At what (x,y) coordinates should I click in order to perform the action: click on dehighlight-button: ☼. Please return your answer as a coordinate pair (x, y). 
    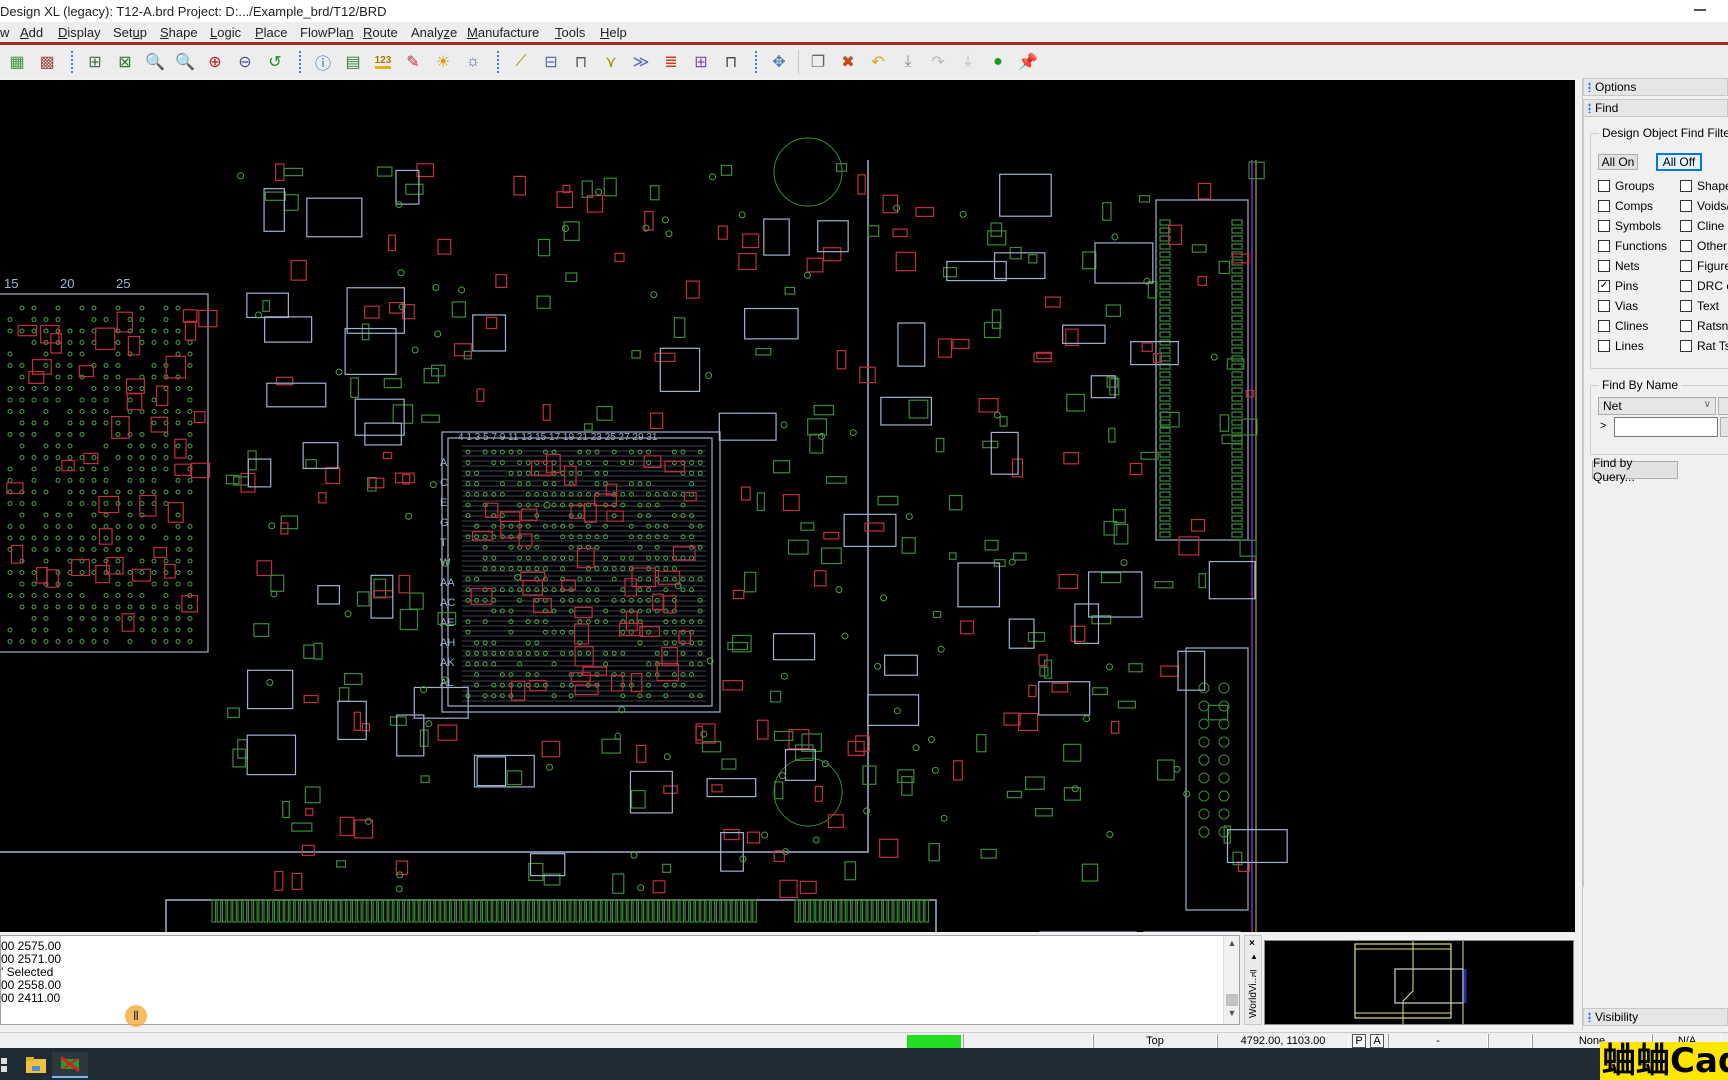
    Looking at the image, I should click on (473, 62).